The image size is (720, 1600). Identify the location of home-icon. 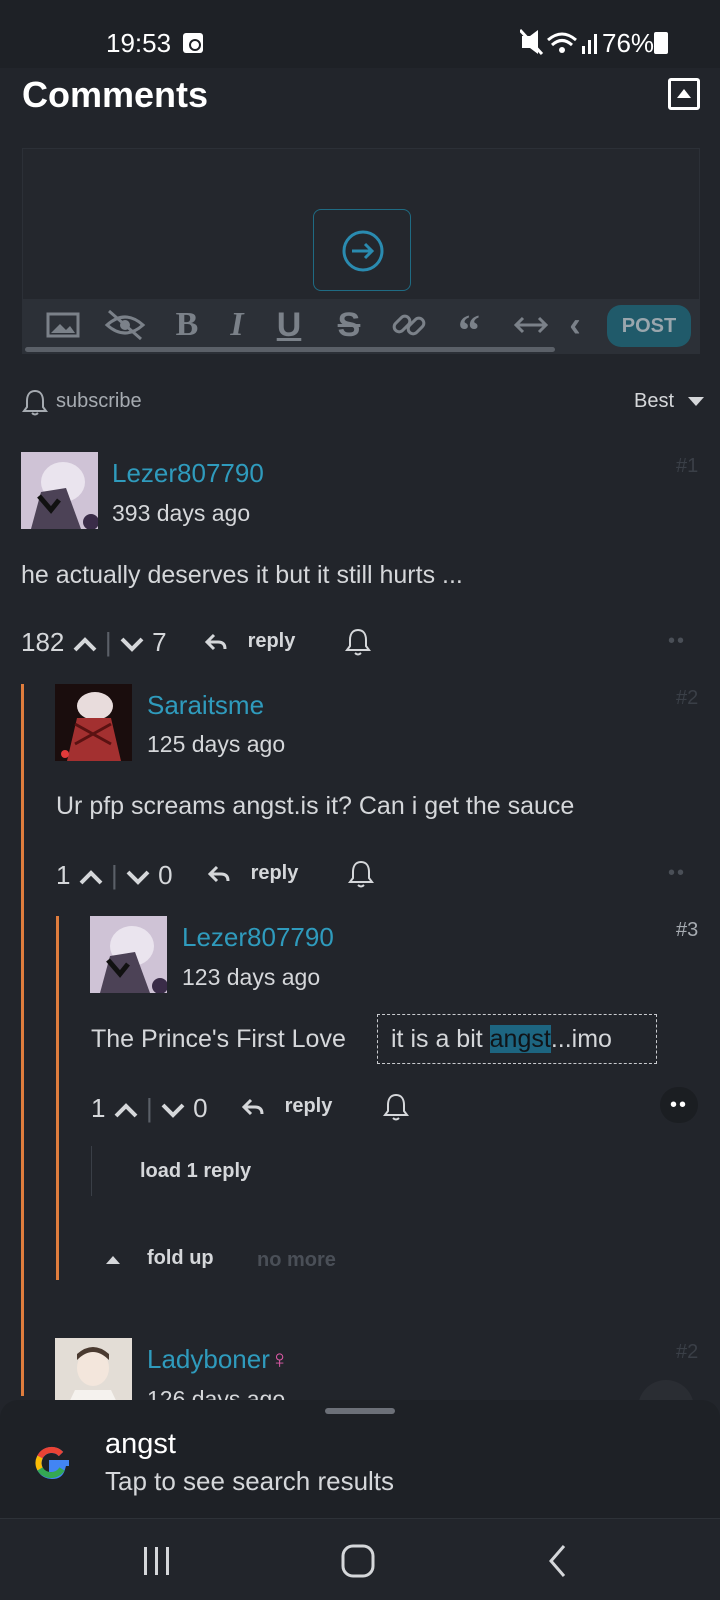
(358, 1561).